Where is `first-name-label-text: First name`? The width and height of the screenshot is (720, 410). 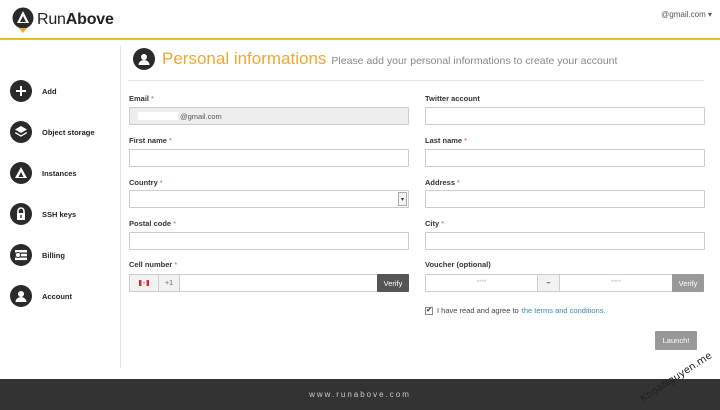
first-name-label-text: First name is located at coordinates (148, 140).